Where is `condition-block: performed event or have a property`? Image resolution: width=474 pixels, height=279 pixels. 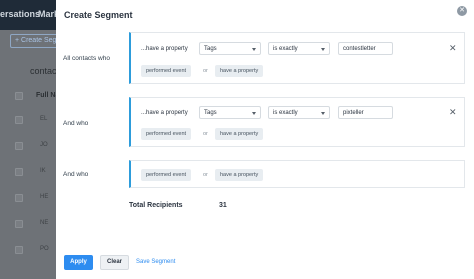
condition-block: performed event or have a property is located at coordinates (297, 174).